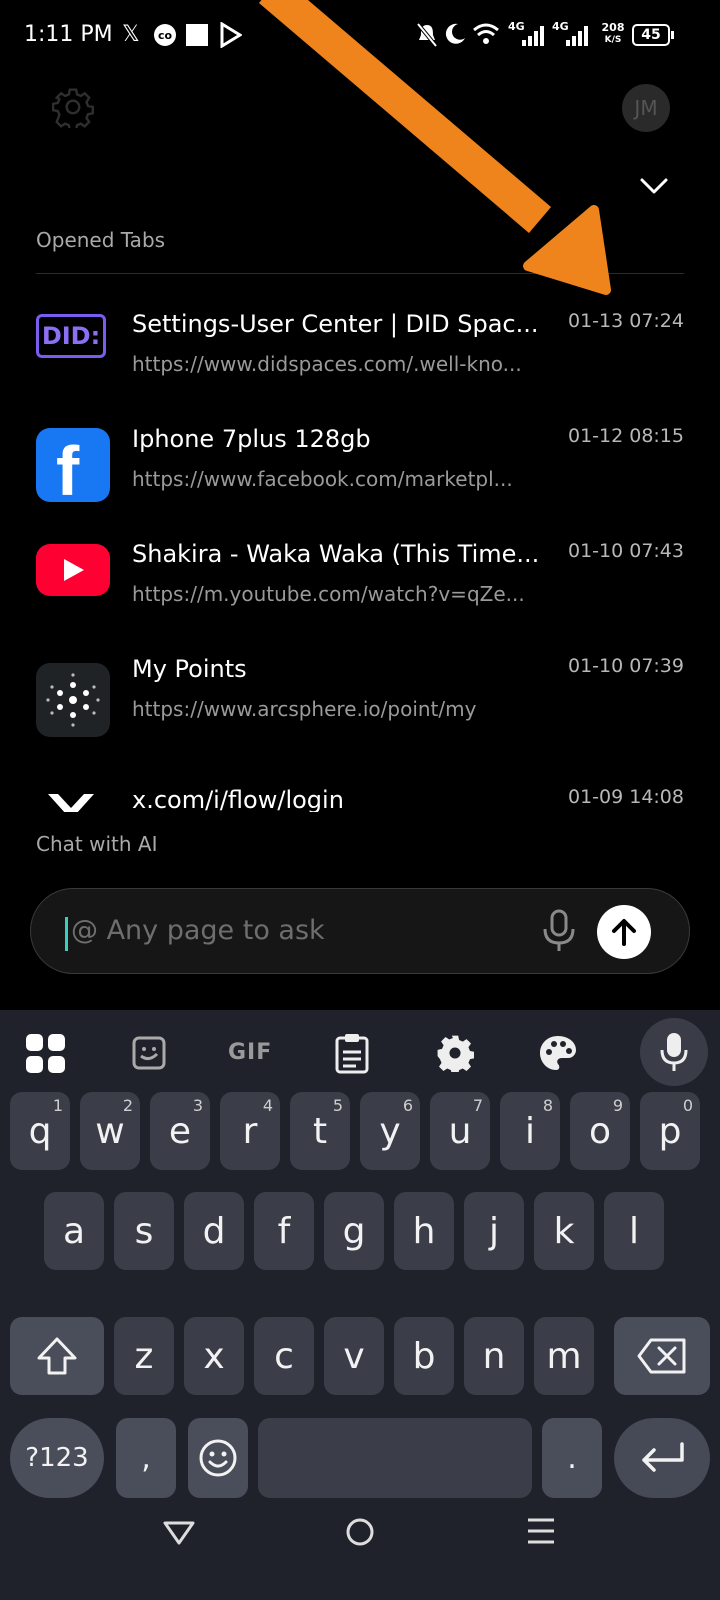  What do you see at coordinates (434, 147) in the screenshot?
I see `annotation-arrow` at bounding box center [434, 147].